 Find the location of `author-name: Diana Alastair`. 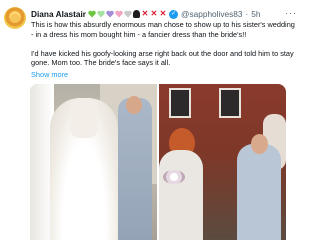

author-name: Diana Alastair is located at coordinates (58, 14).